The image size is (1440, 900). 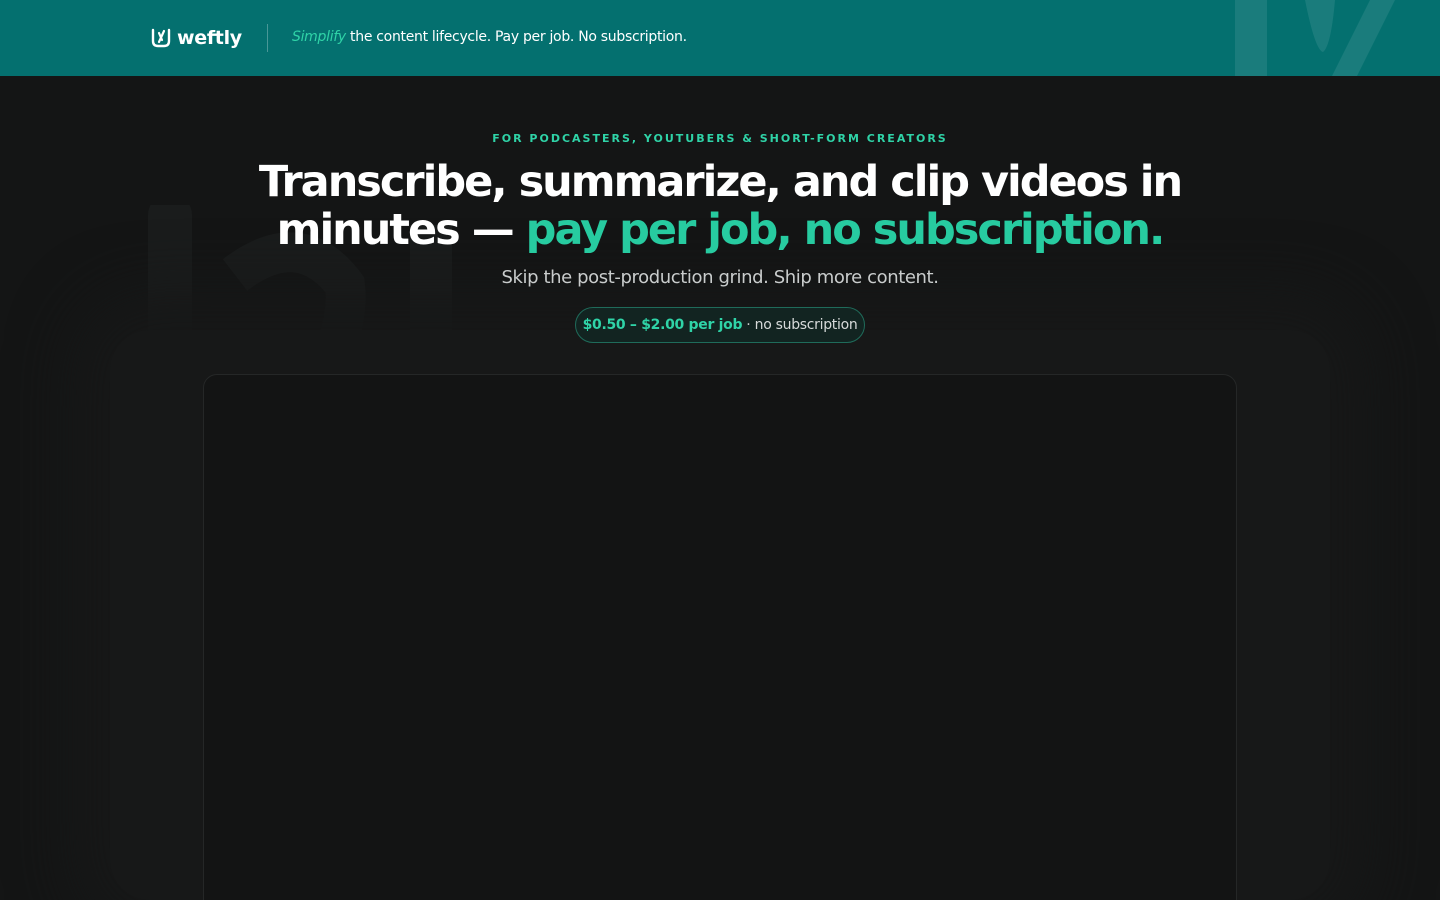 What do you see at coordinates (662, 325) in the screenshot?
I see `pricing-range: $0.50 – $2.00 per job` at bounding box center [662, 325].